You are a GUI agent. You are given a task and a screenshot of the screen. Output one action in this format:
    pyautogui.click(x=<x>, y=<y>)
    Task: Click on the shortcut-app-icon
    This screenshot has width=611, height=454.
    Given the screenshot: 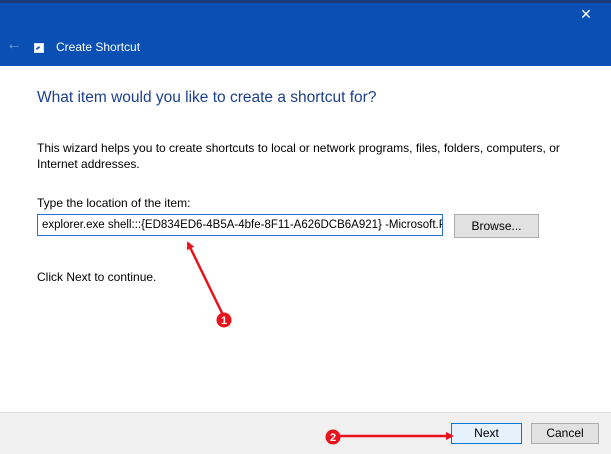 What is the action you would take?
    pyautogui.click(x=39, y=48)
    